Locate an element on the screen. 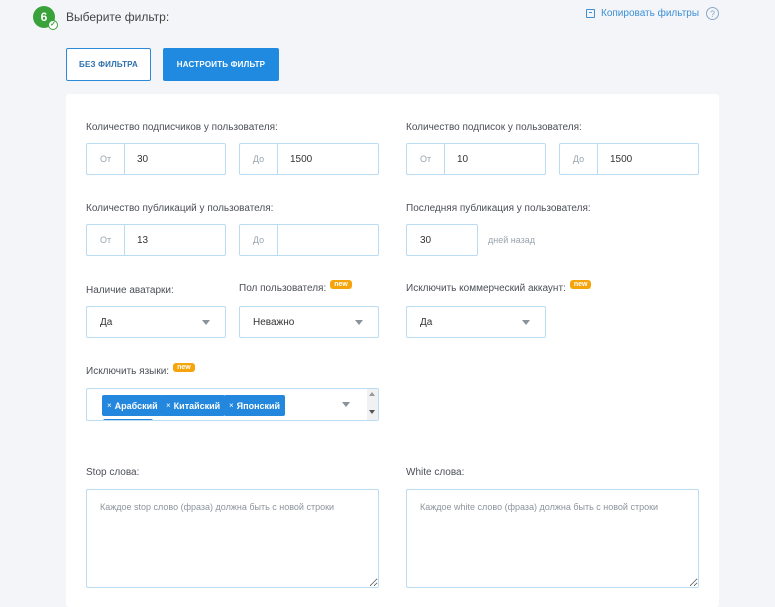  overflow-tag is located at coordinates (128, 419).